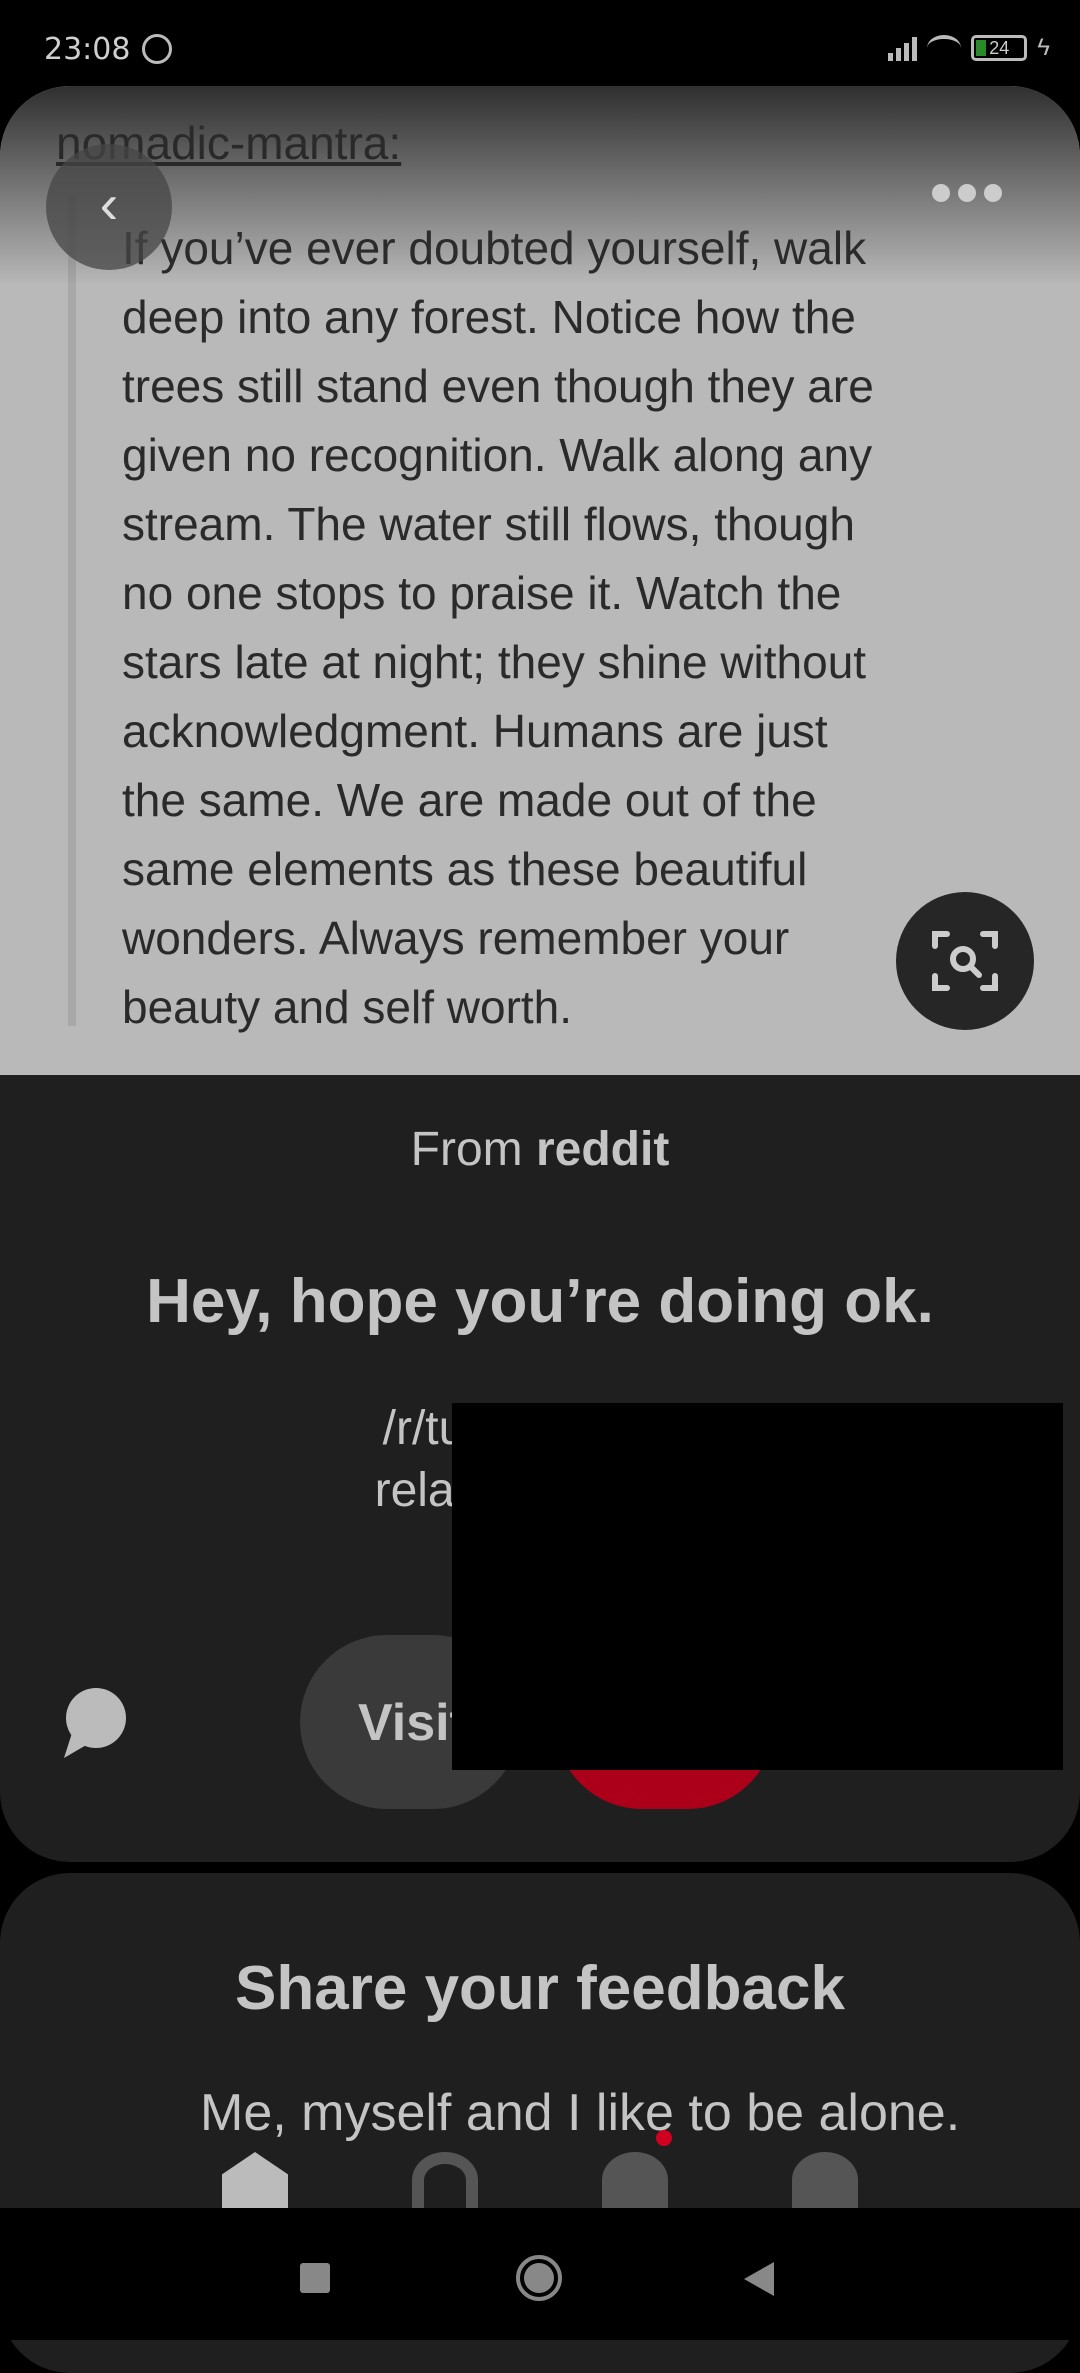 This screenshot has width=1080, height=2373. I want to click on notification-dot, so click(664, 2138).